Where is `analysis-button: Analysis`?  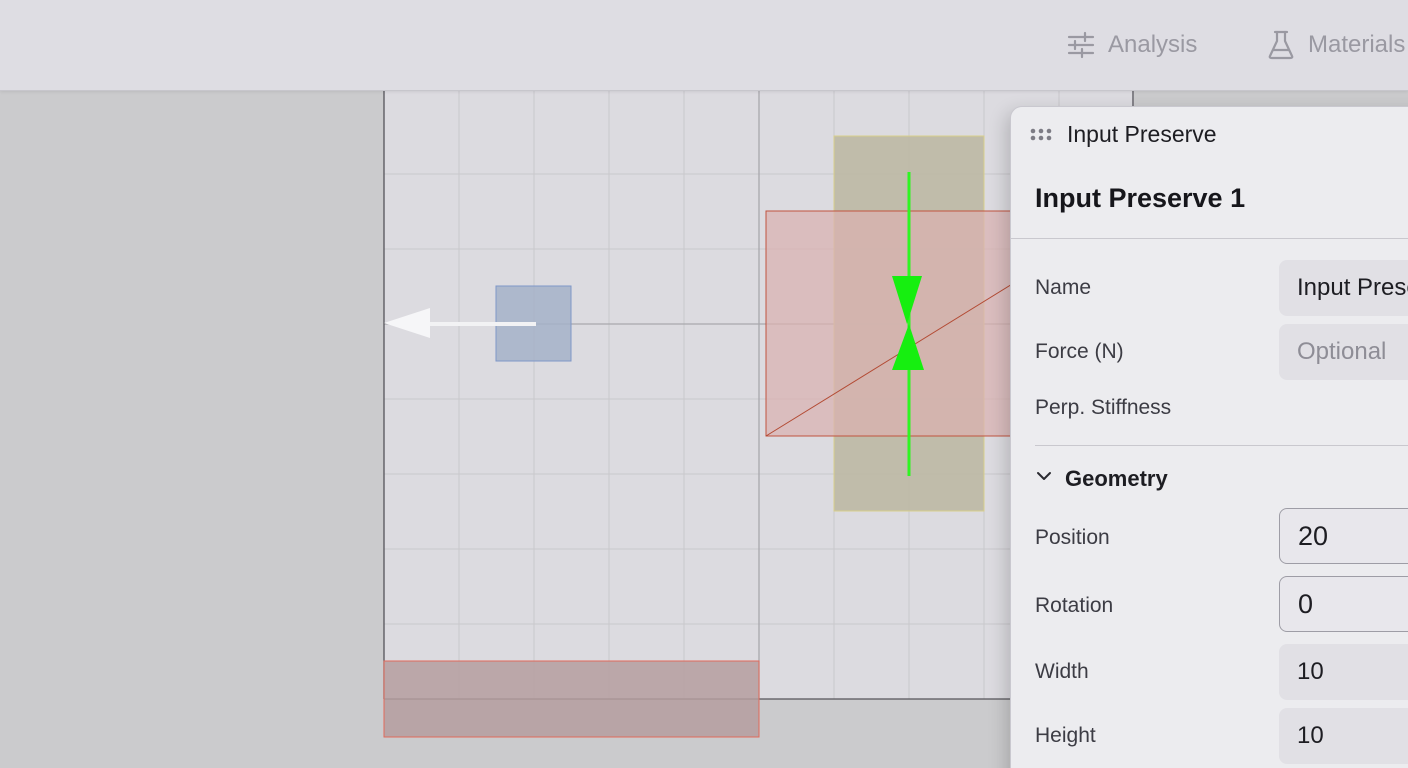 analysis-button: Analysis is located at coordinates (1131, 45).